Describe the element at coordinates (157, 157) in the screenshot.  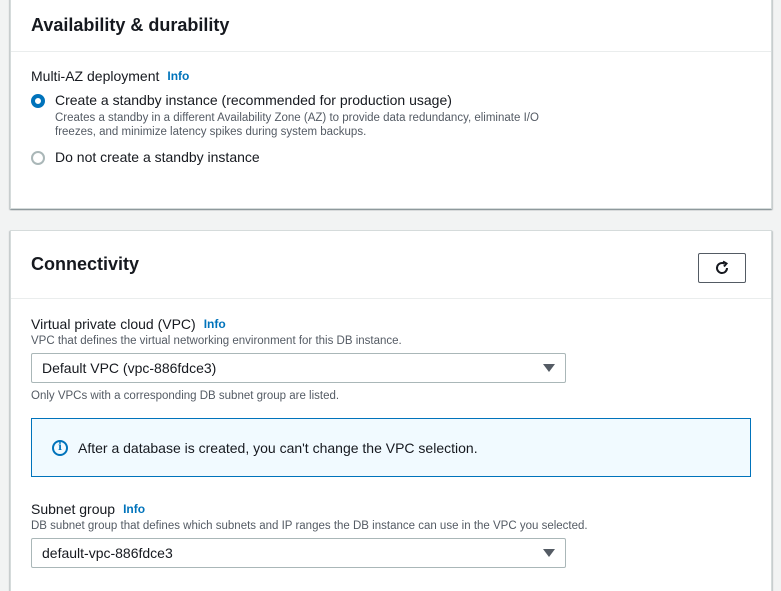
I see `radio-no-standby-label: Do not create a standby instance` at that location.